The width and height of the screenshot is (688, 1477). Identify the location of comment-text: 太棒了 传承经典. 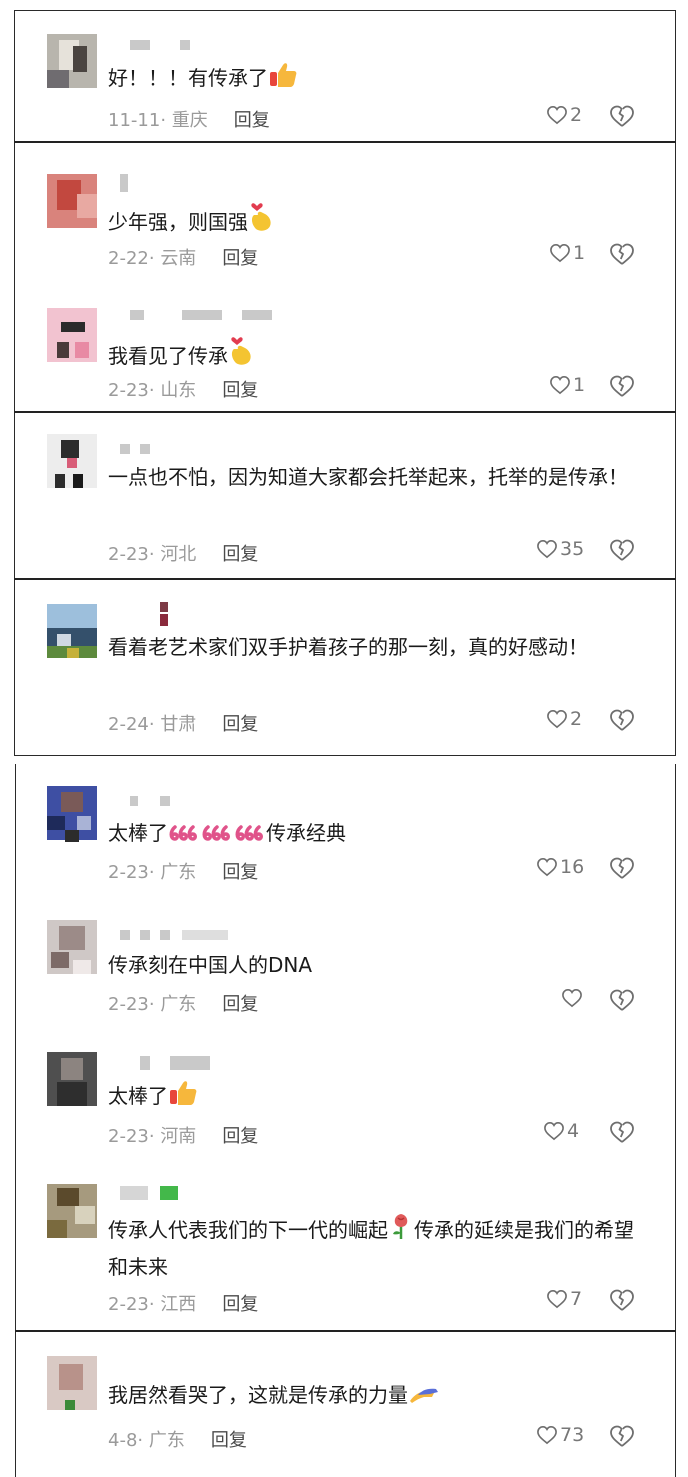
(383, 834).